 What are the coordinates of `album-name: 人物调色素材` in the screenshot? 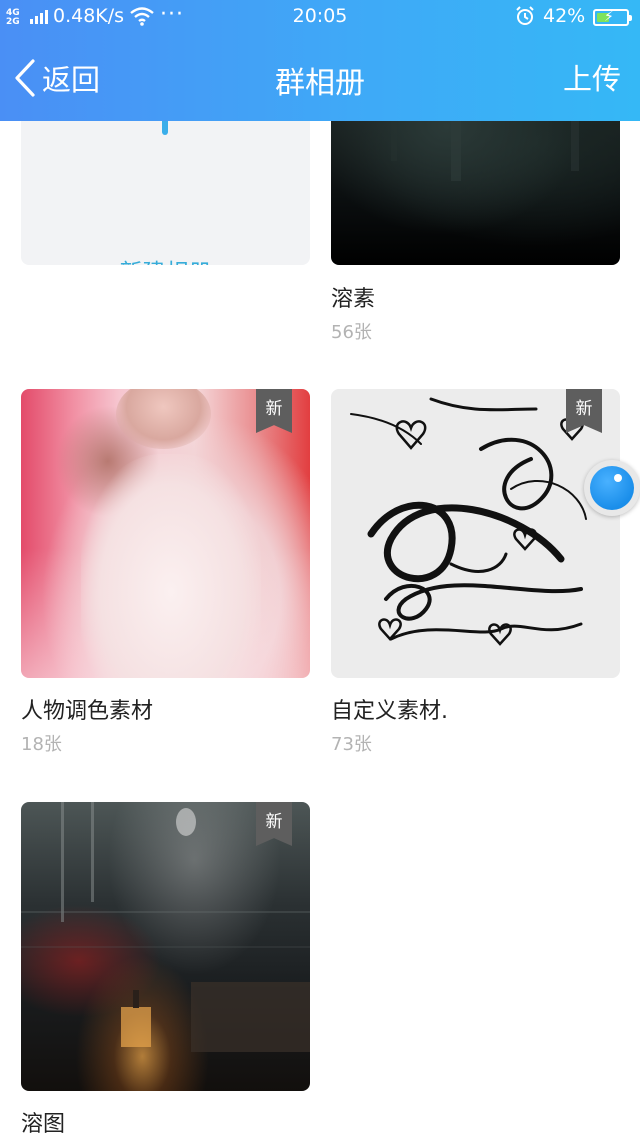 It's located at (87, 709).